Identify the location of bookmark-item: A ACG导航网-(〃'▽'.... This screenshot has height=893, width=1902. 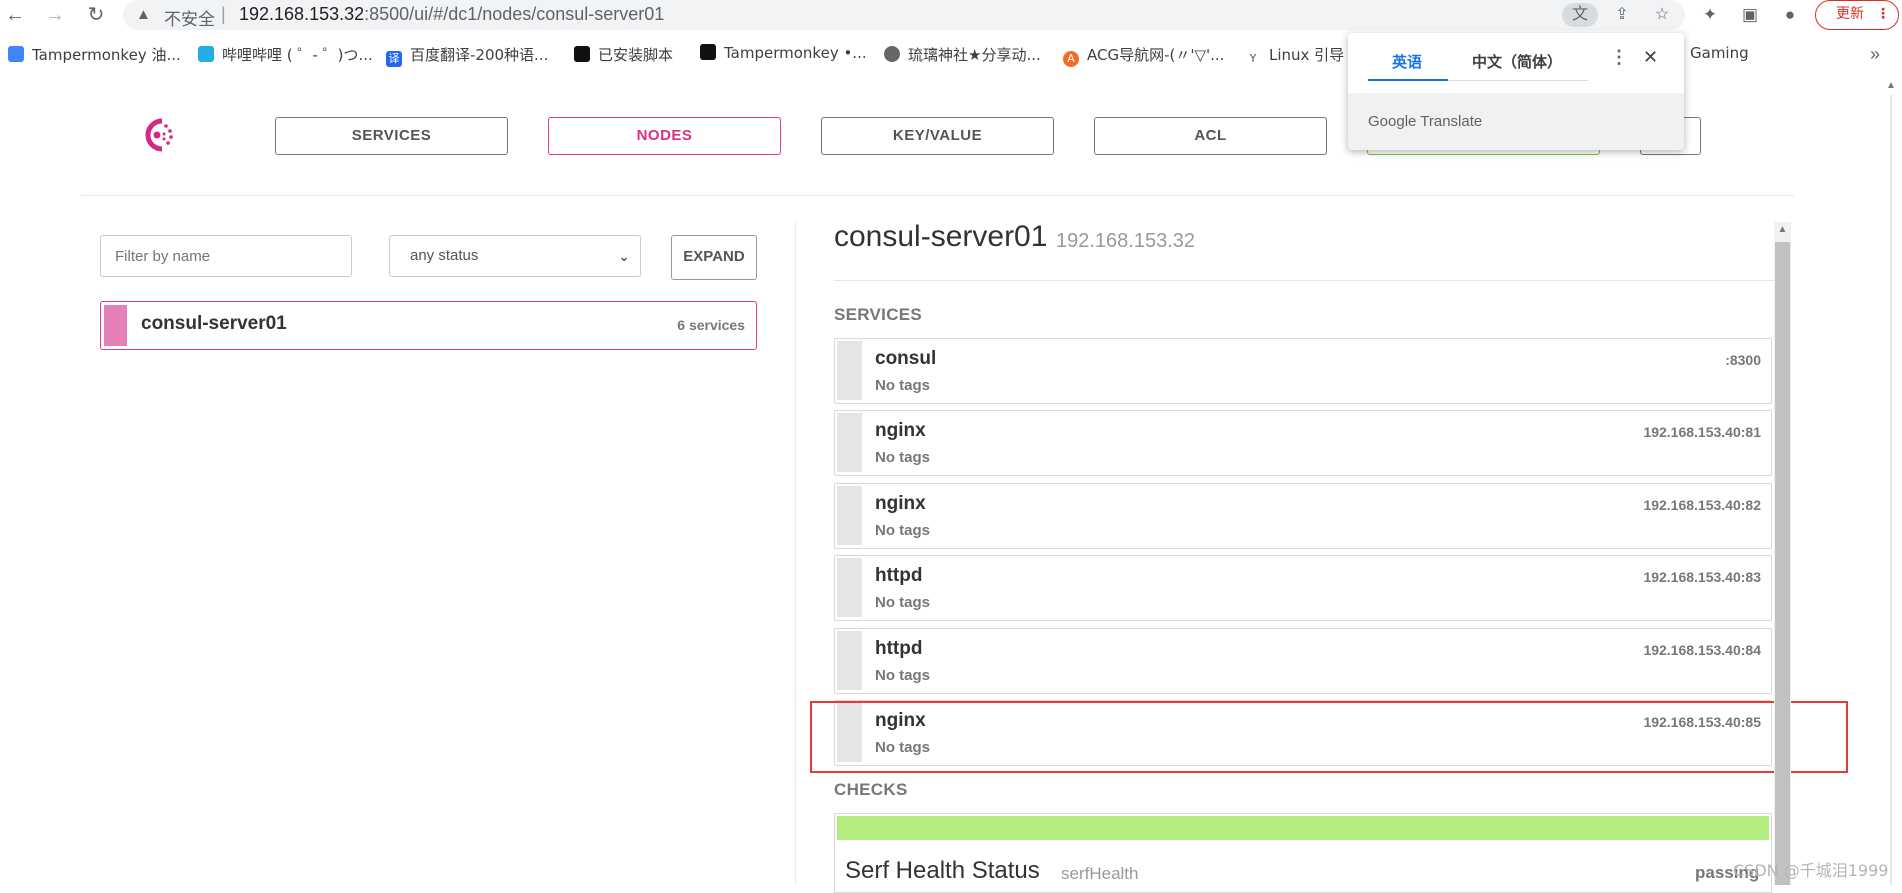
(1143, 55).